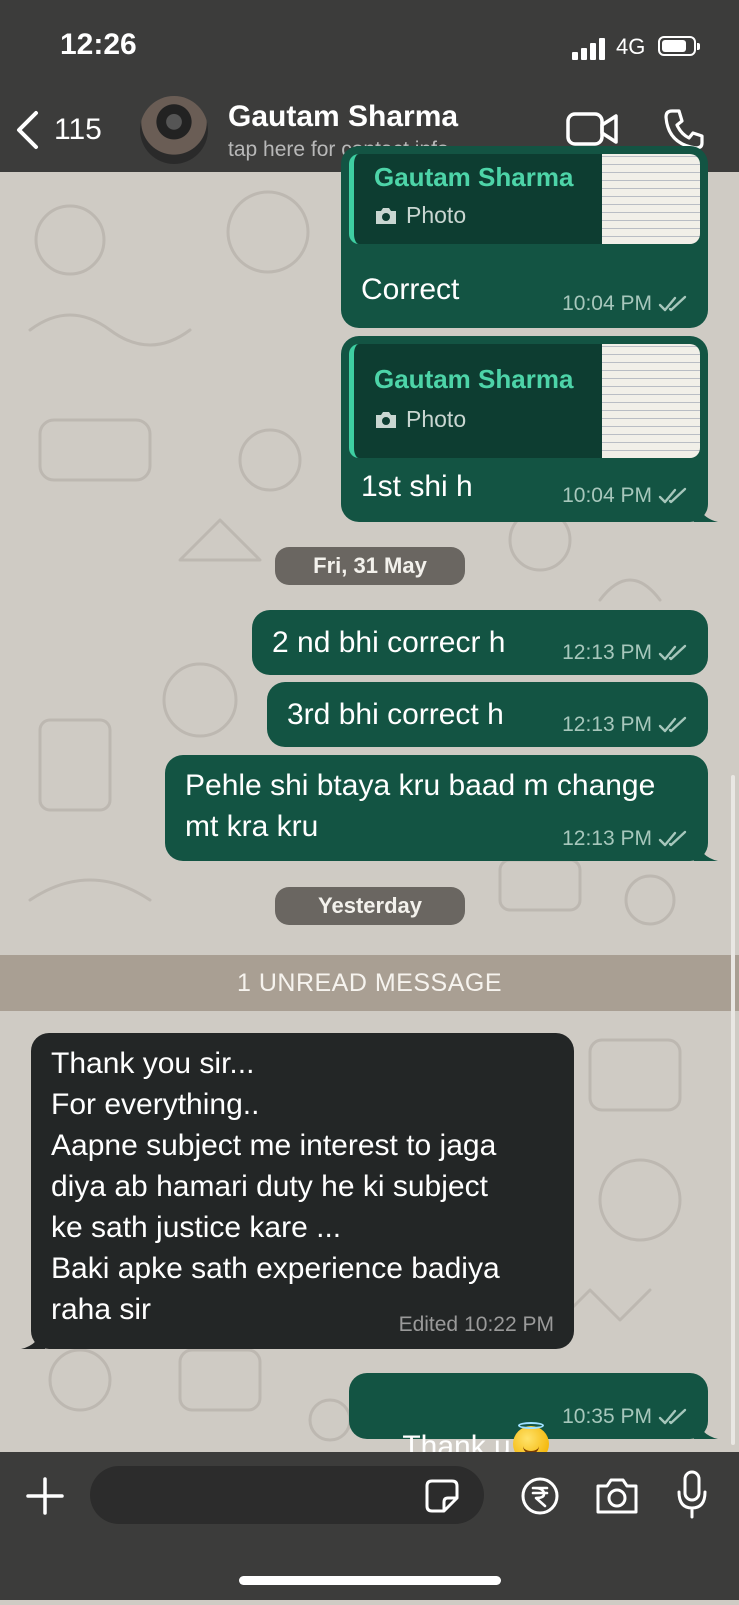 The height and width of the screenshot is (1605, 739). I want to click on date-separator: Fri, 31 May, so click(370, 566).